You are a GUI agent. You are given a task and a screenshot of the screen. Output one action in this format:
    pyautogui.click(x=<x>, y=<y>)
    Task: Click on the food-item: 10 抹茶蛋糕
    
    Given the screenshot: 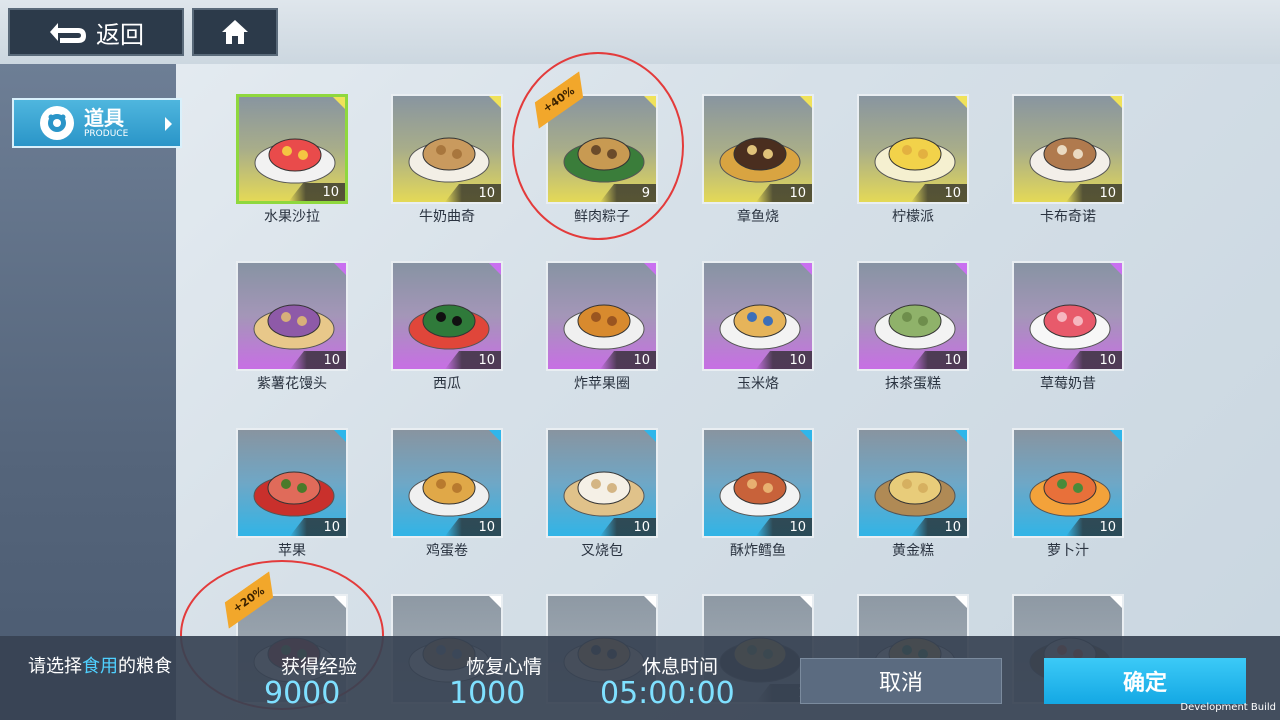 What is the action you would take?
    pyautogui.click(x=913, y=328)
    